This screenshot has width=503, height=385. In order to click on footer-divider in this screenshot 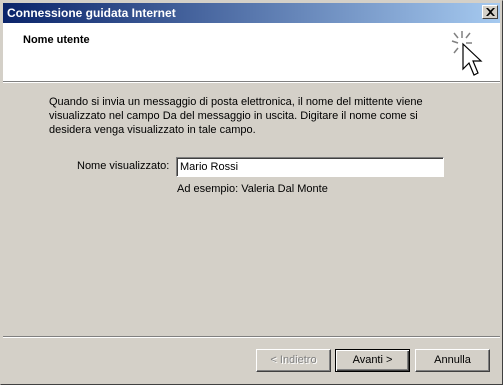, I will do `click(251, 337)`.